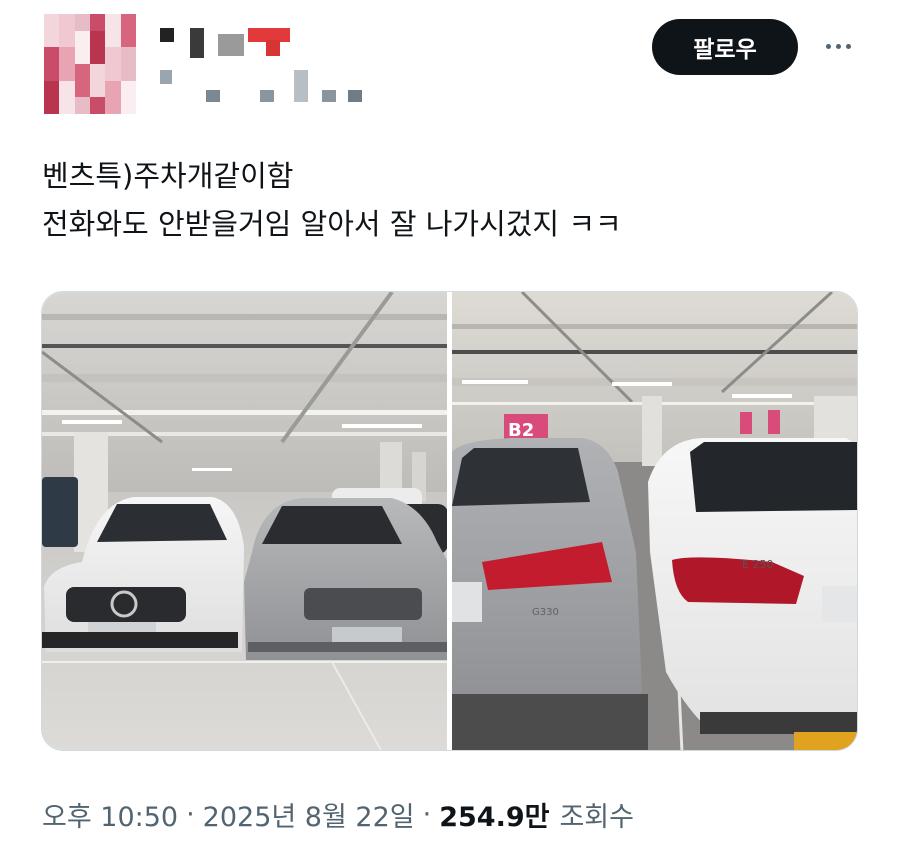 The image size is (900, 848). Describe the element at coordinates (168, 176) in the screenshot. I see `tweet-line-1: 벤츠특)주차개같이함` at that location.